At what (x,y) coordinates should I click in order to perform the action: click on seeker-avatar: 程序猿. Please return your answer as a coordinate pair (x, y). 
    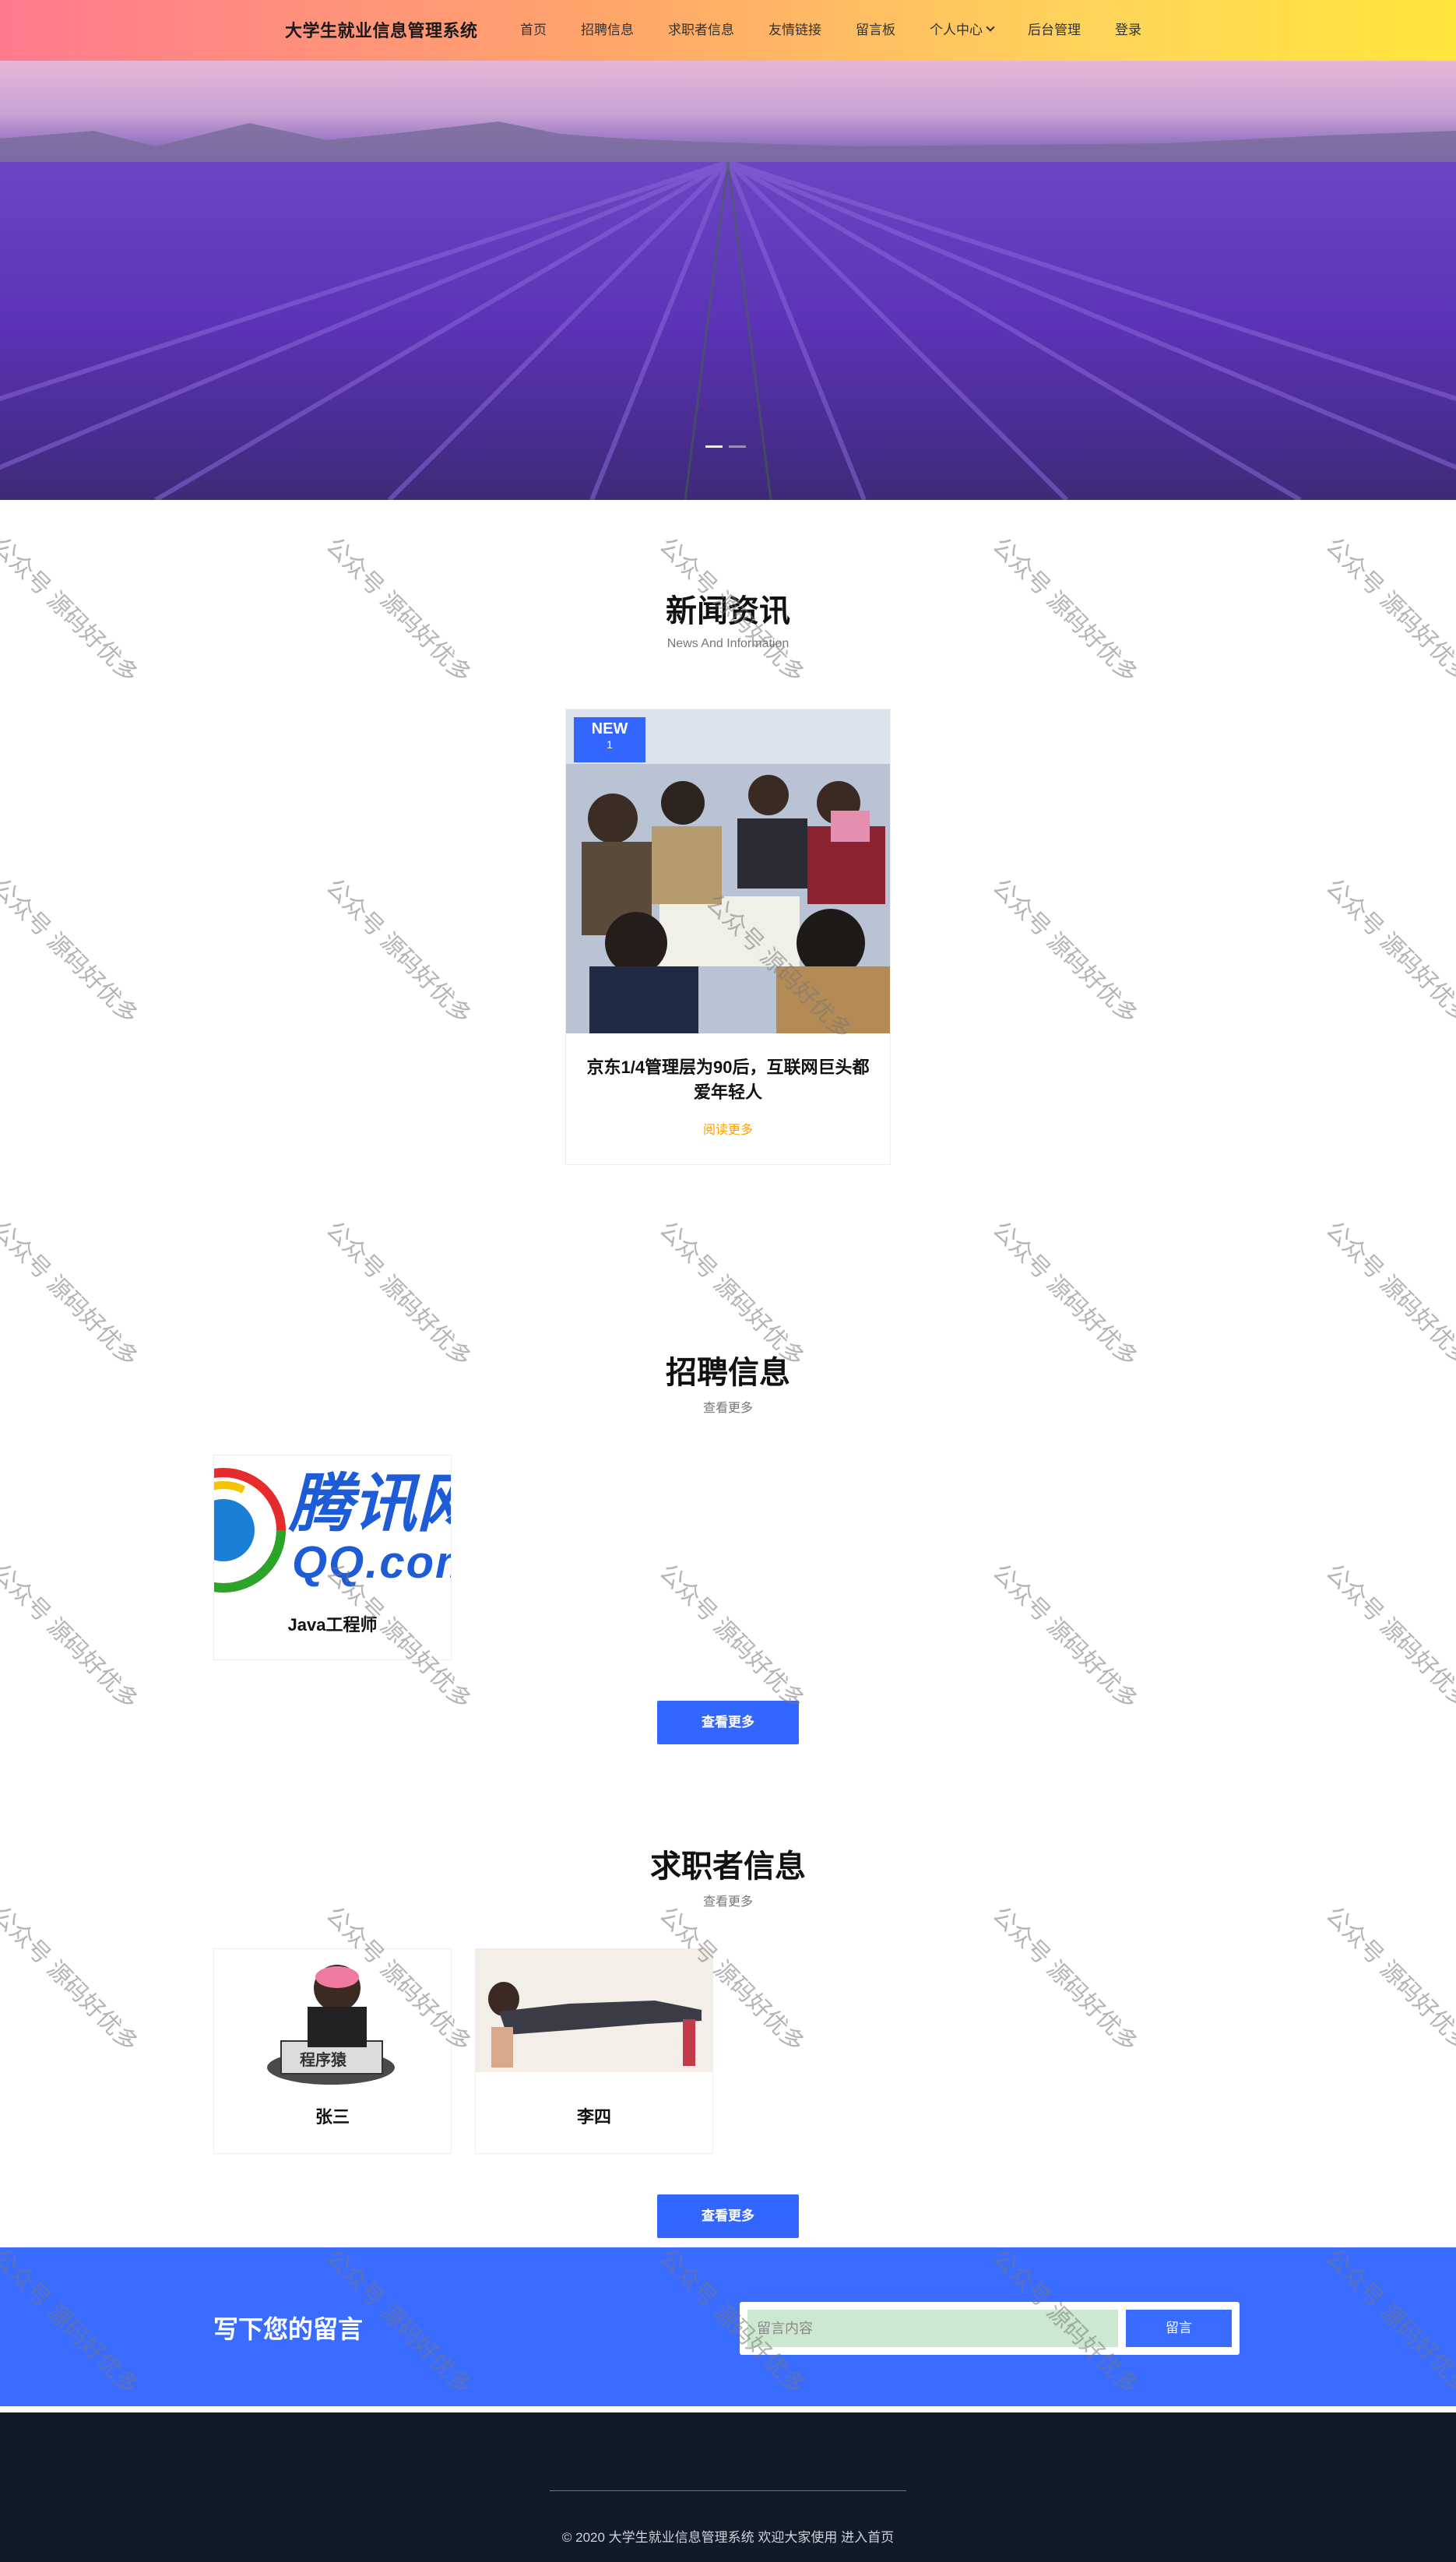
    Looking at the image, I should click on (332, 2019).